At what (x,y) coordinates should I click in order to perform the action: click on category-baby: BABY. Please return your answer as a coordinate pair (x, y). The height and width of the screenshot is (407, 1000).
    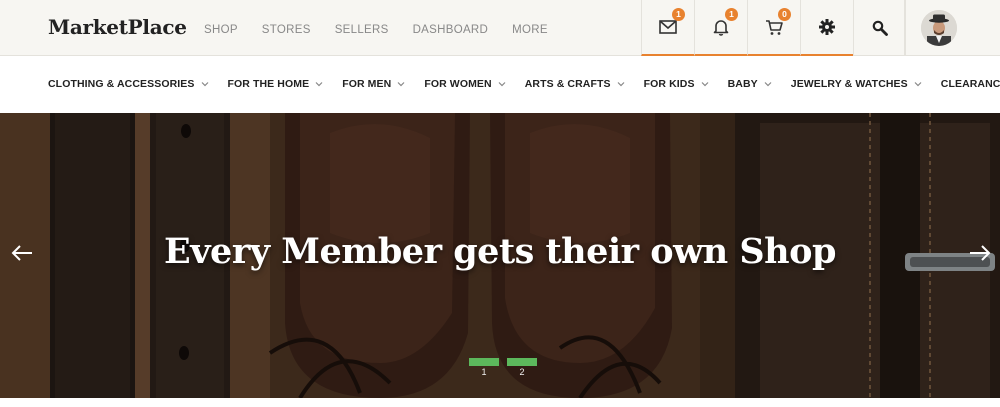
    Looking at the image, I should click on (750, 84).